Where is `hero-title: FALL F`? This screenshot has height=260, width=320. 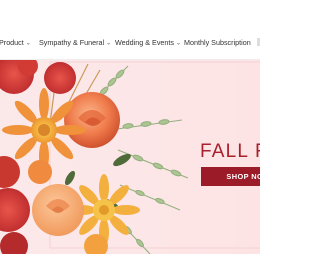
hero-title: FALL F is located at coordinates (230, 151).